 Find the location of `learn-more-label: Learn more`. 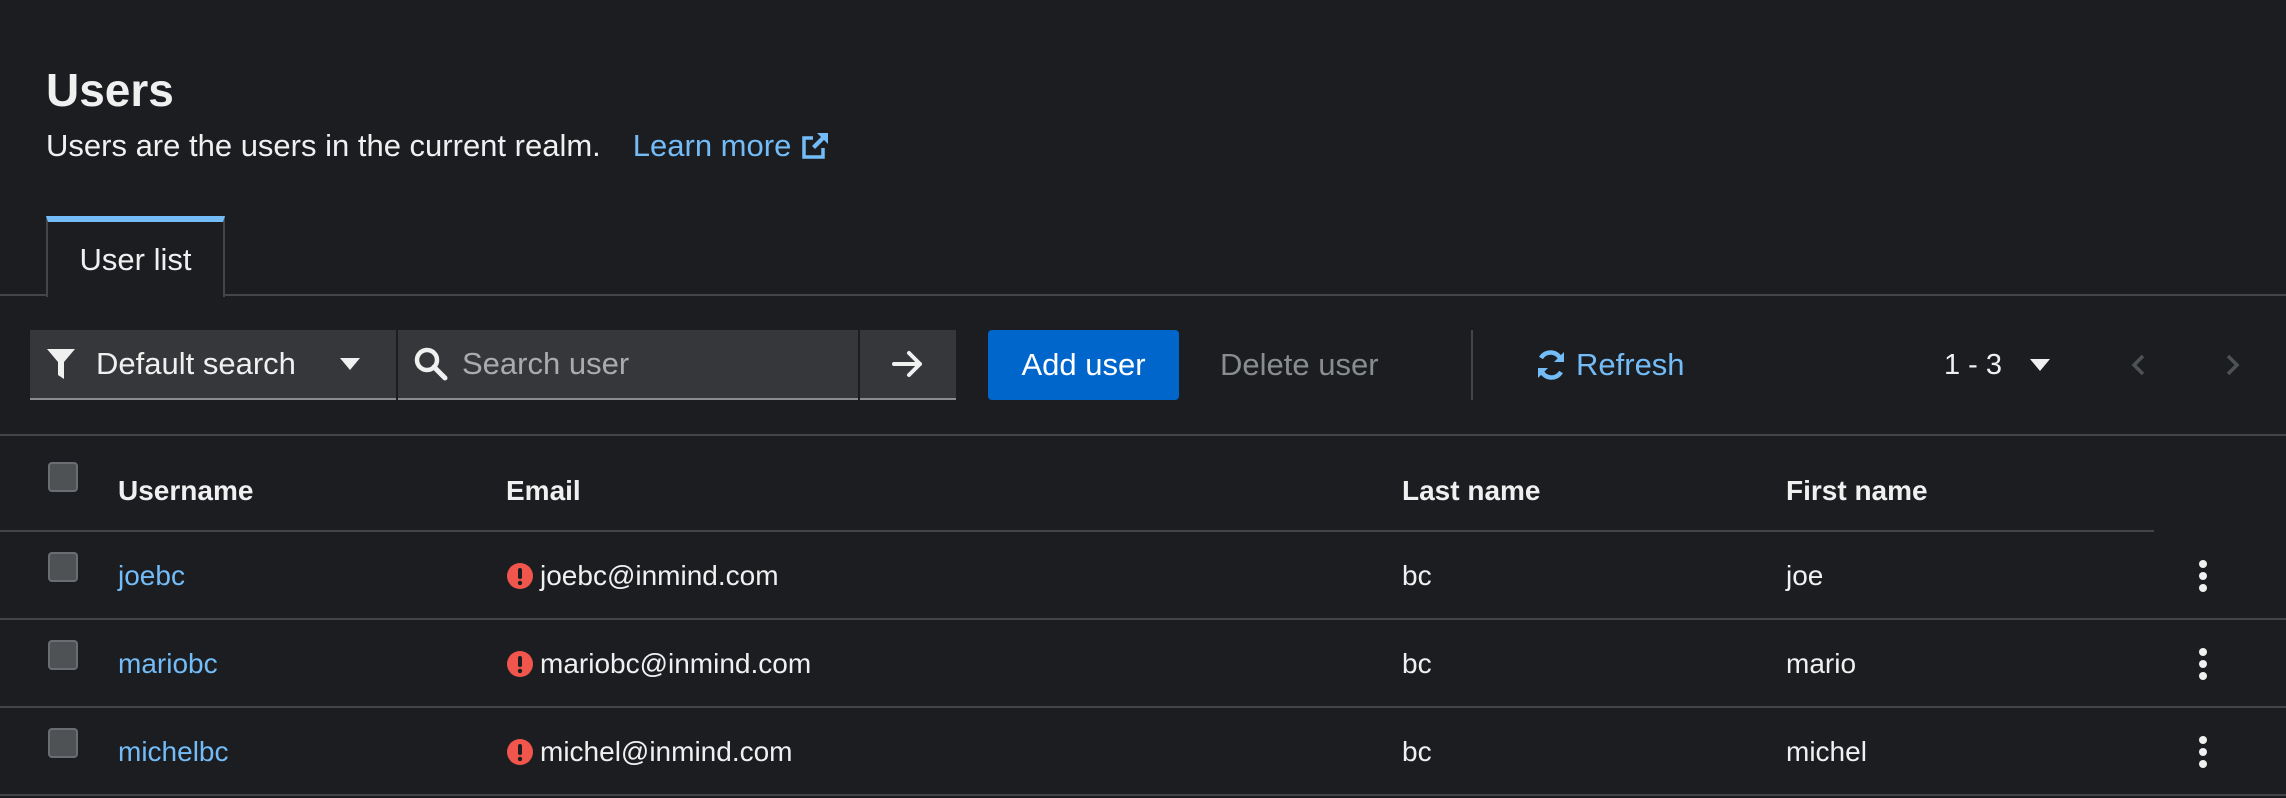

learn-more-label: Learn more is located at coordinates (712, 145).